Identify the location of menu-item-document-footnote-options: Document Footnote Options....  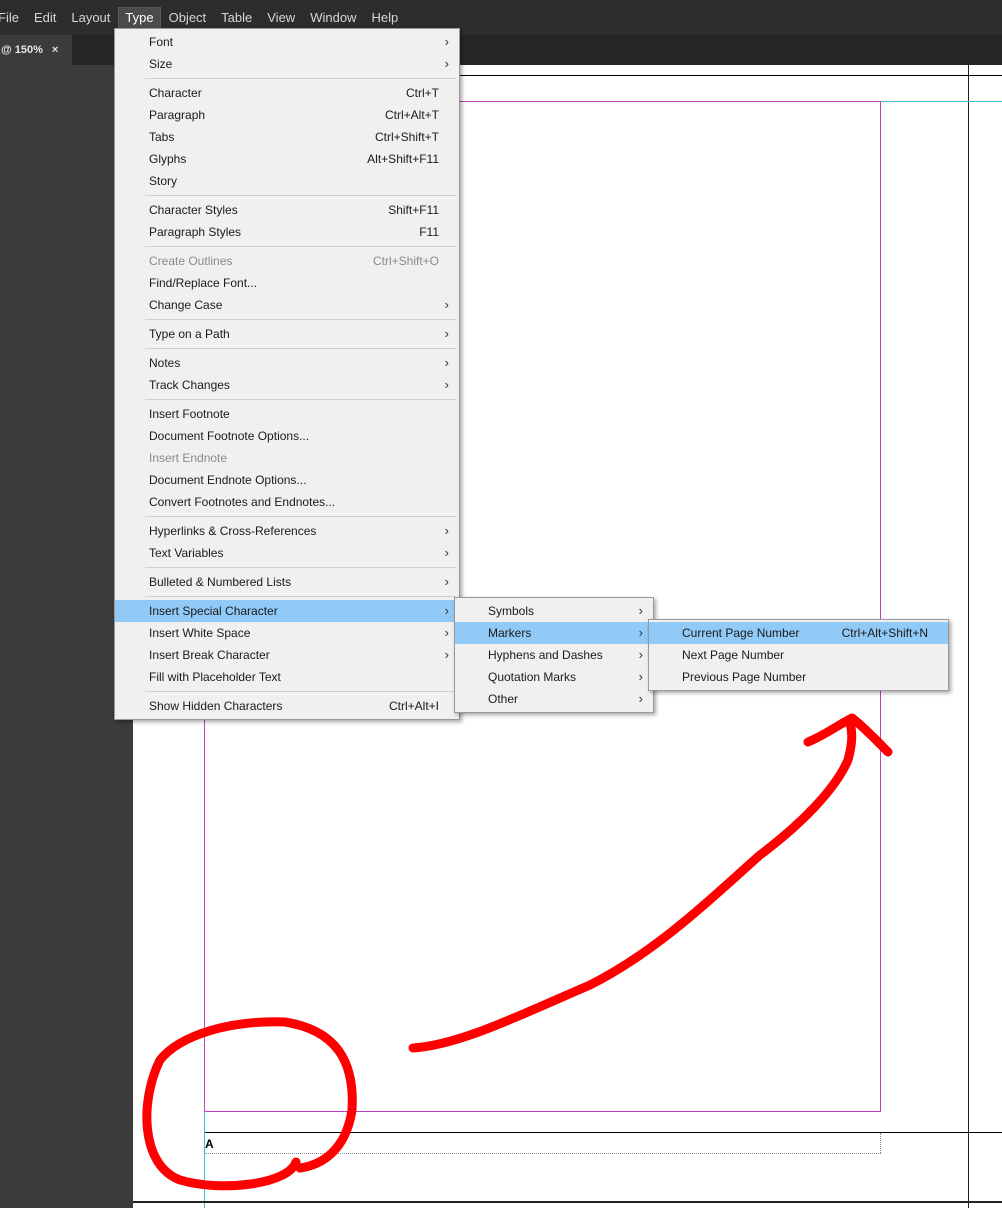
(287, 436).